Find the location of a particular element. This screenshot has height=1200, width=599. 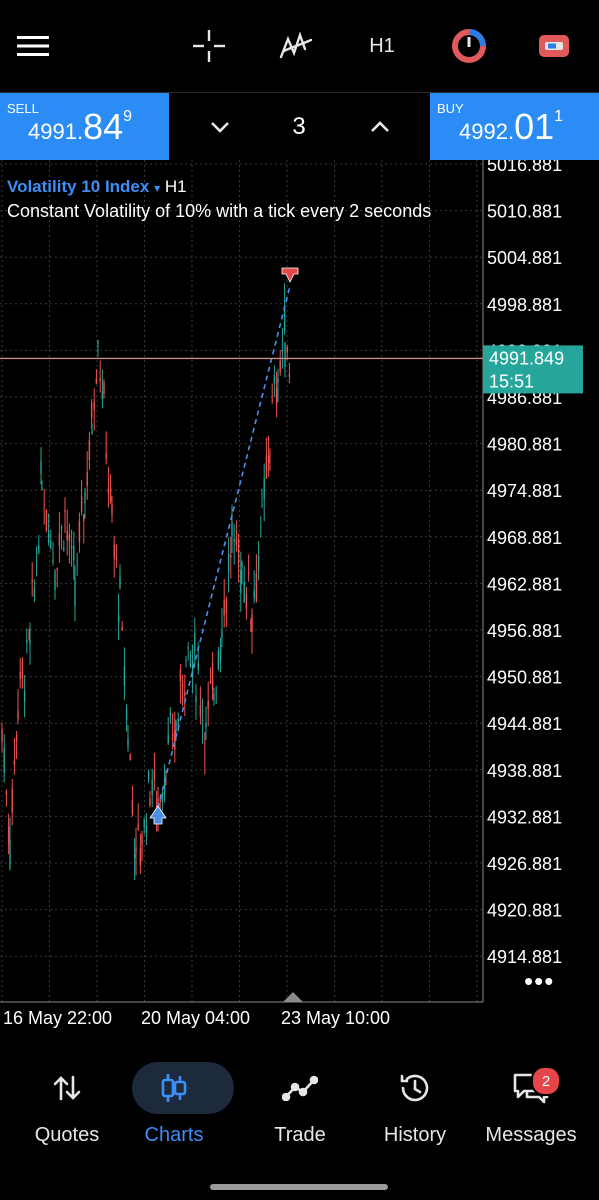

timeframe-label: H1 is located at coordinates (382, 45).